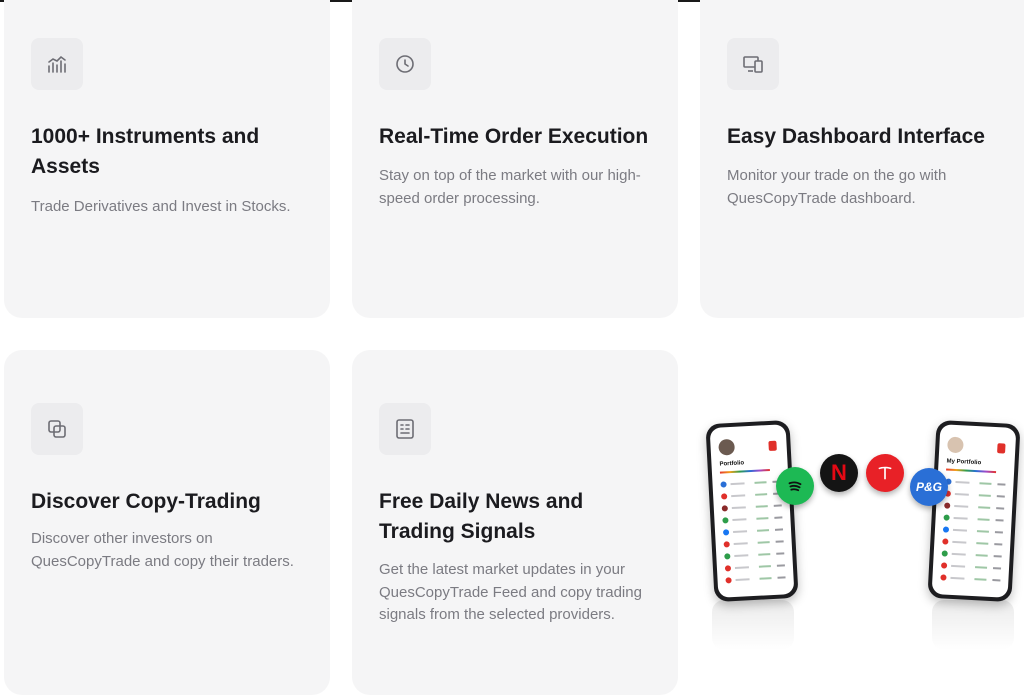  What do you see at coordinates (929, 487) in the screenshot?
I see `pg-logo: P&G` at bounding box center [929, 487].